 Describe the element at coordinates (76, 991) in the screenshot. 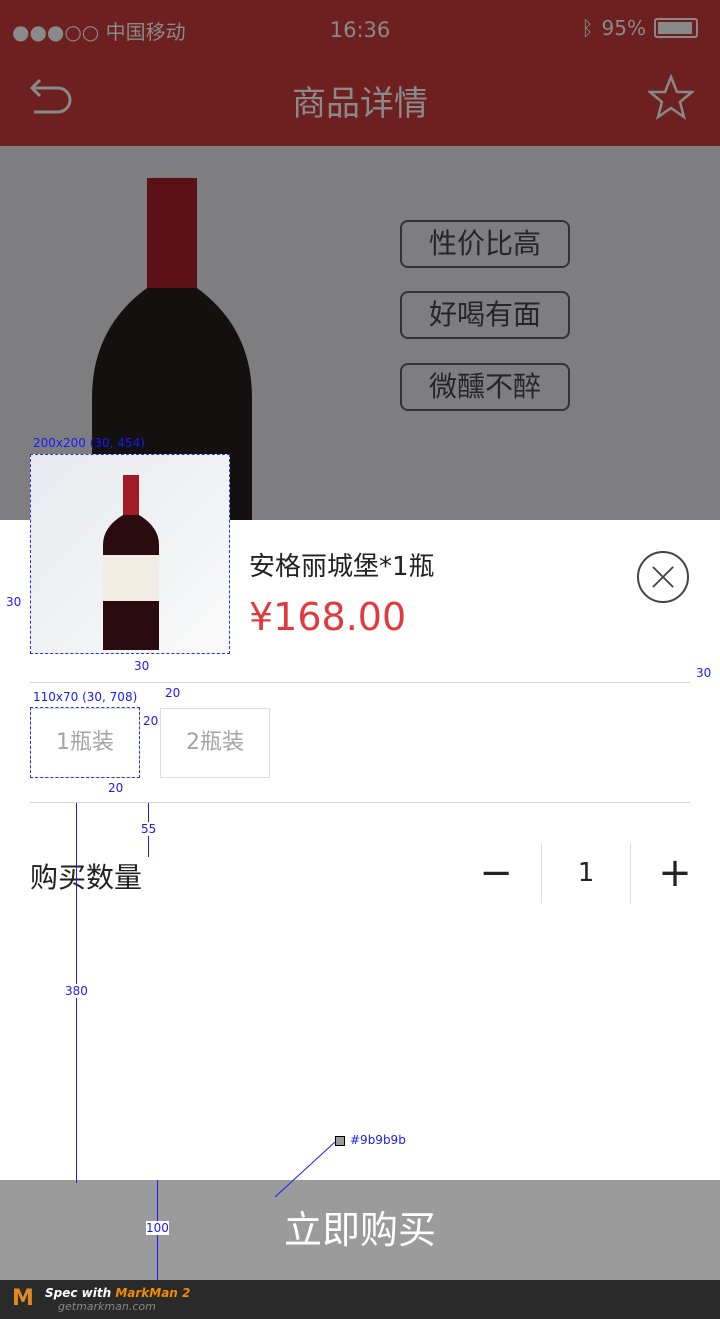

I see `annotation: 380` at that location.